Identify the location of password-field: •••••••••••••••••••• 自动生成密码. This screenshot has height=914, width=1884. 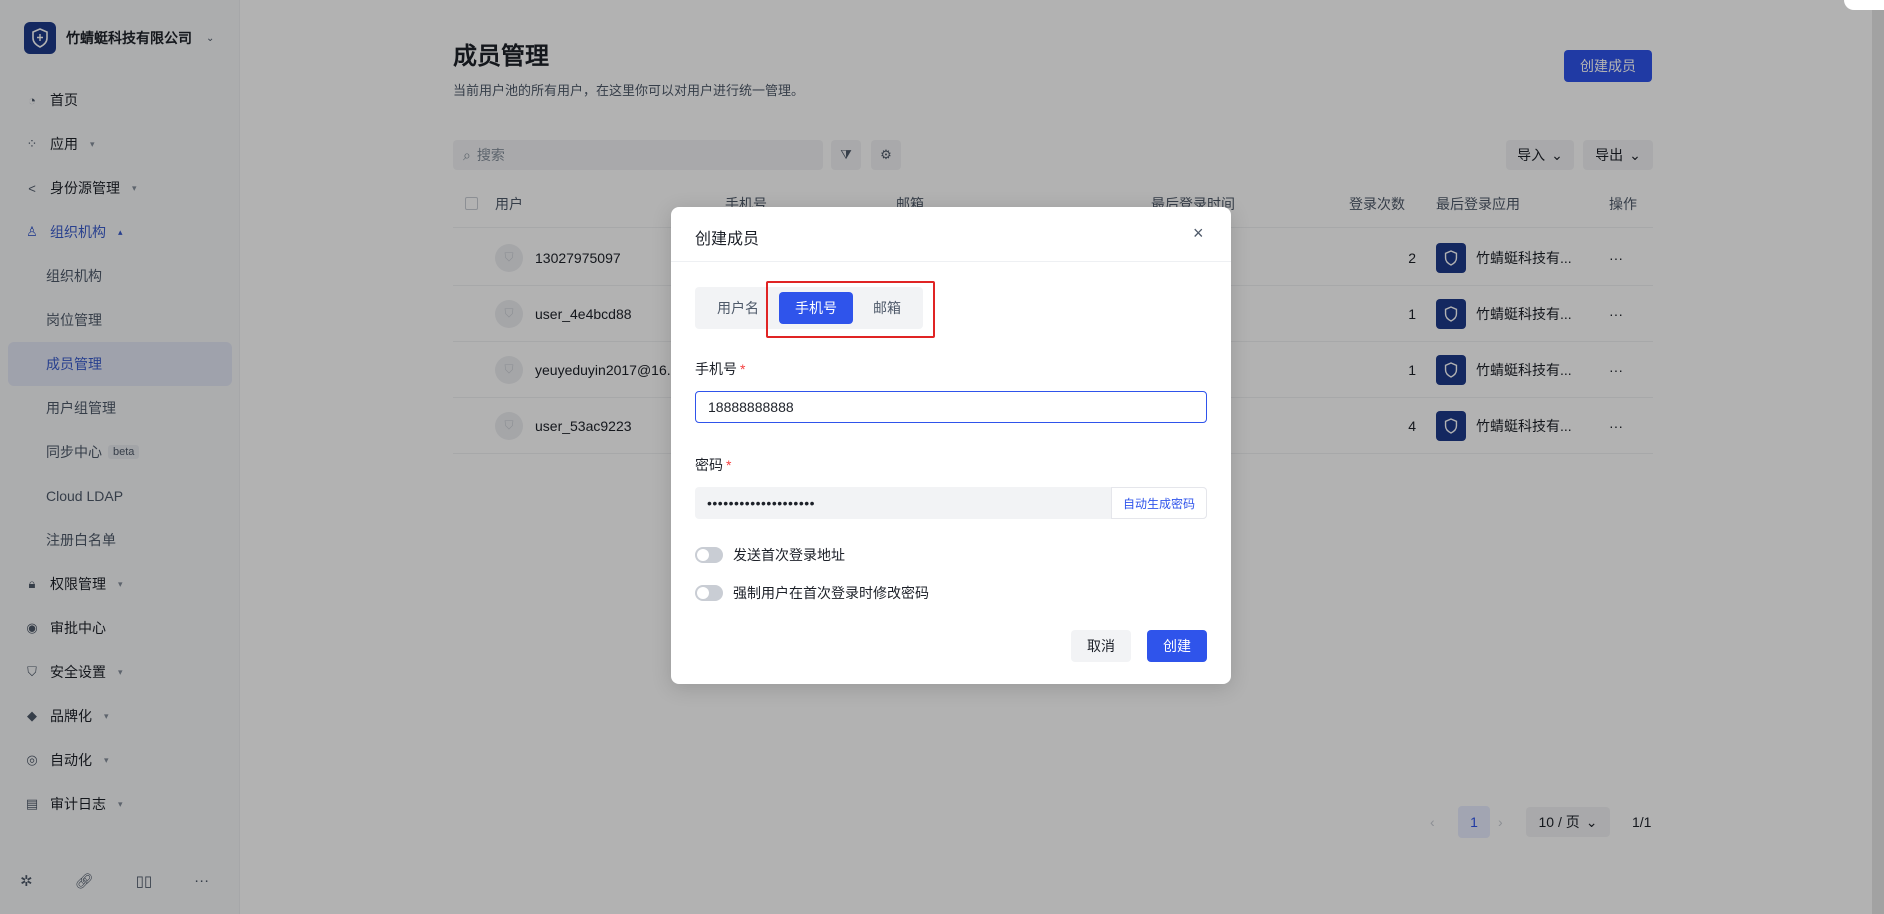
(951, 503).